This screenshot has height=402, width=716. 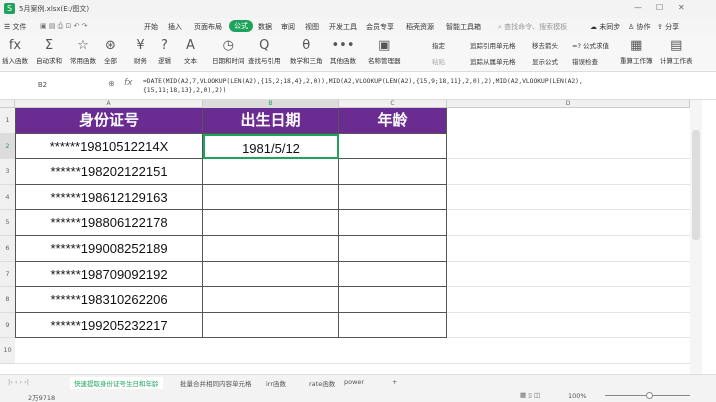 What do you see at coordinates (83, 50) in the screenshot?
I see `ribbon-button-2: ☆ 常用函数` at bounding box center [83, 50].